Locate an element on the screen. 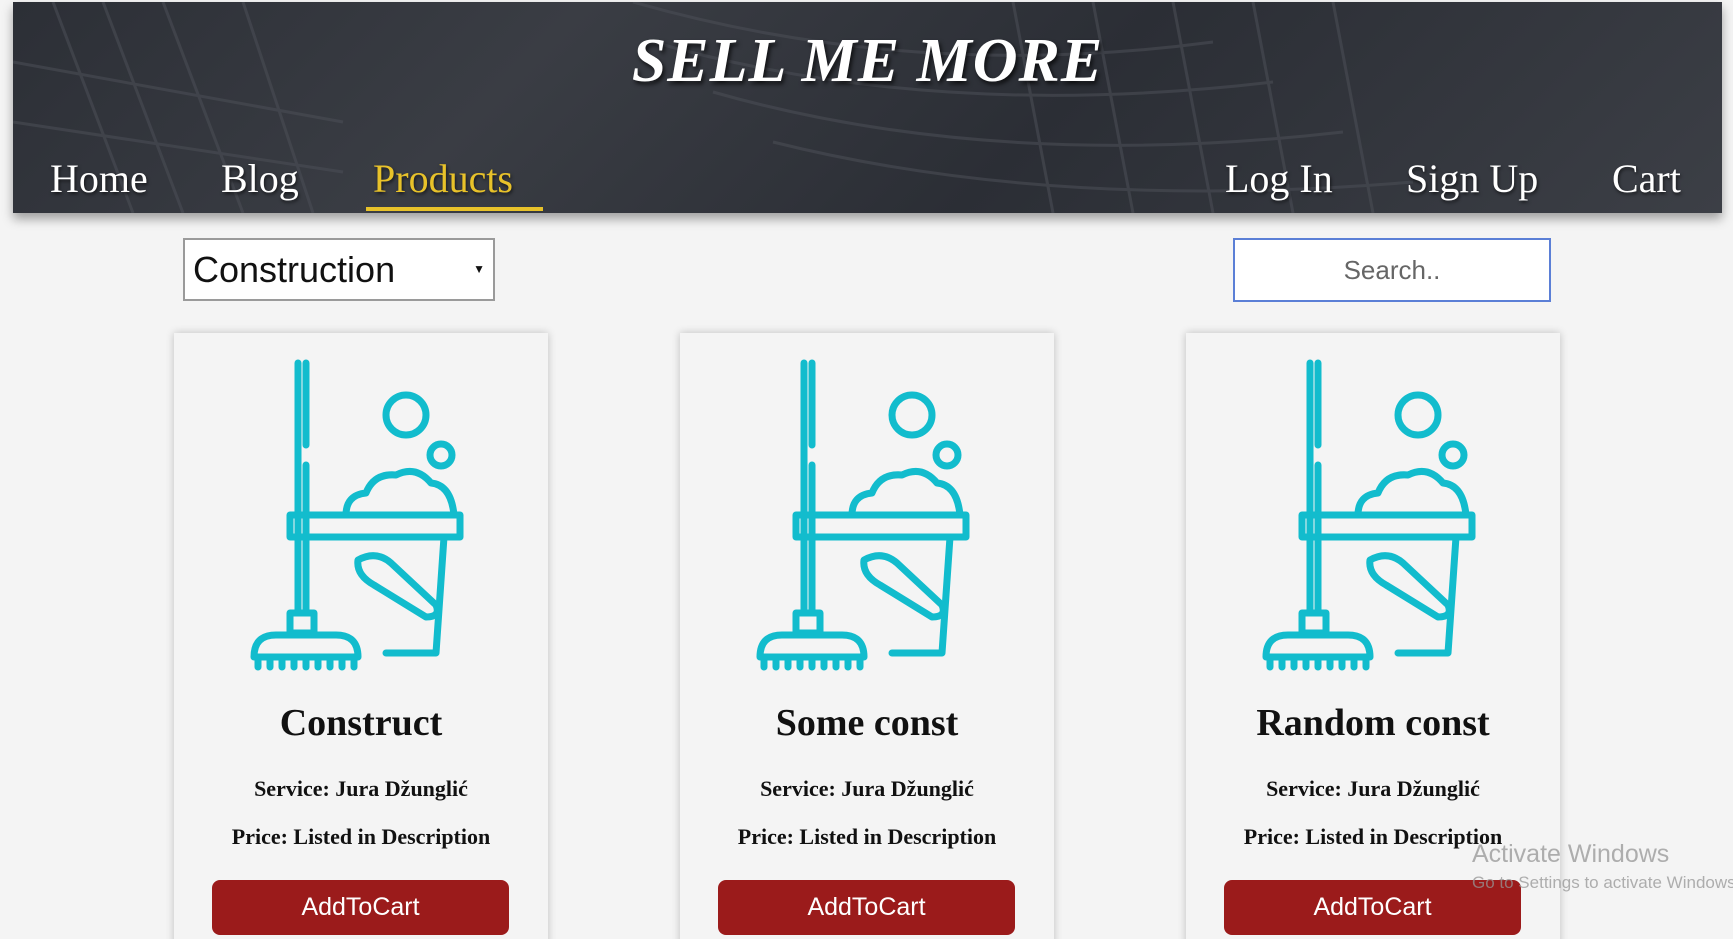 The image size is (1733, 939). category-select: Construction ▼ is located at coordinates (339, 269).